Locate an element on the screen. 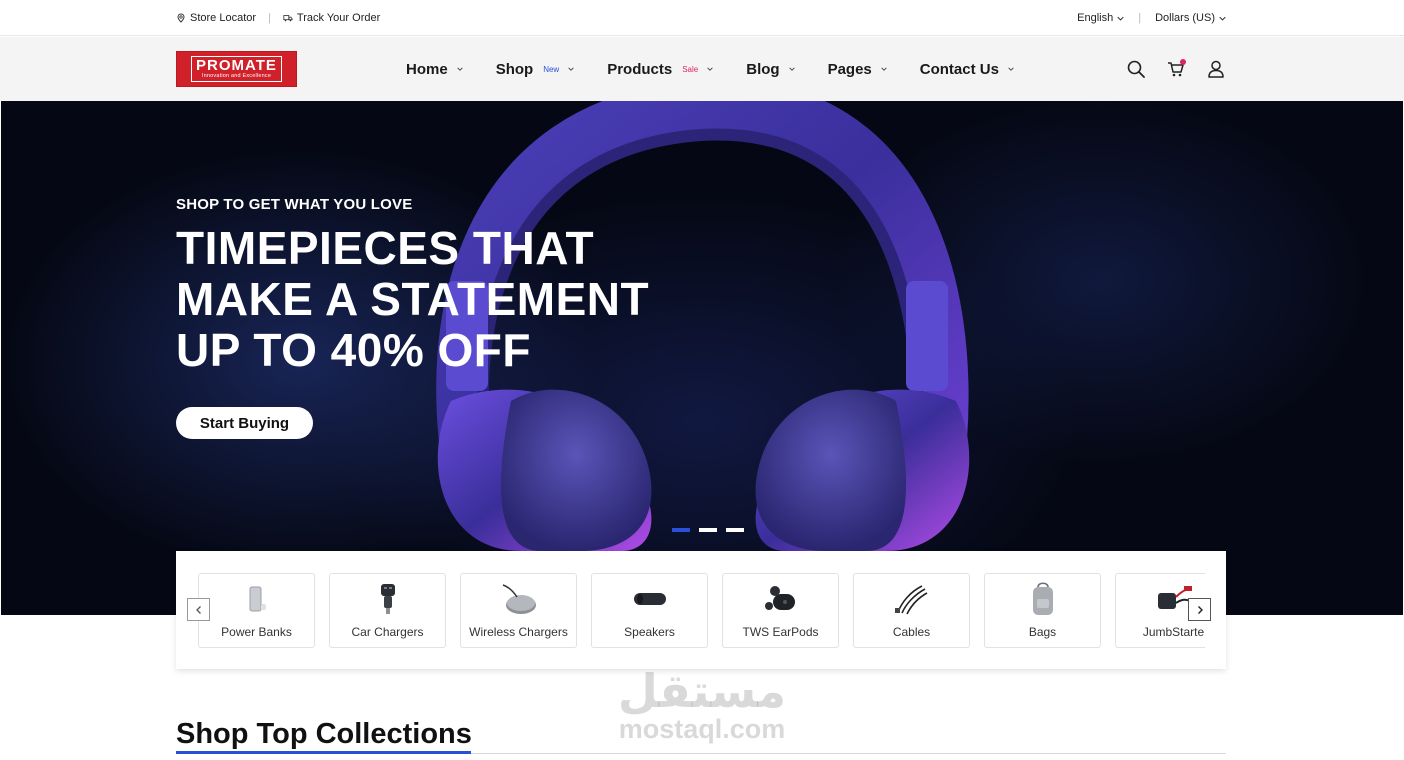 This screenshot has height=760, width=1404. user-icon is located at coordinates (1216, 69).